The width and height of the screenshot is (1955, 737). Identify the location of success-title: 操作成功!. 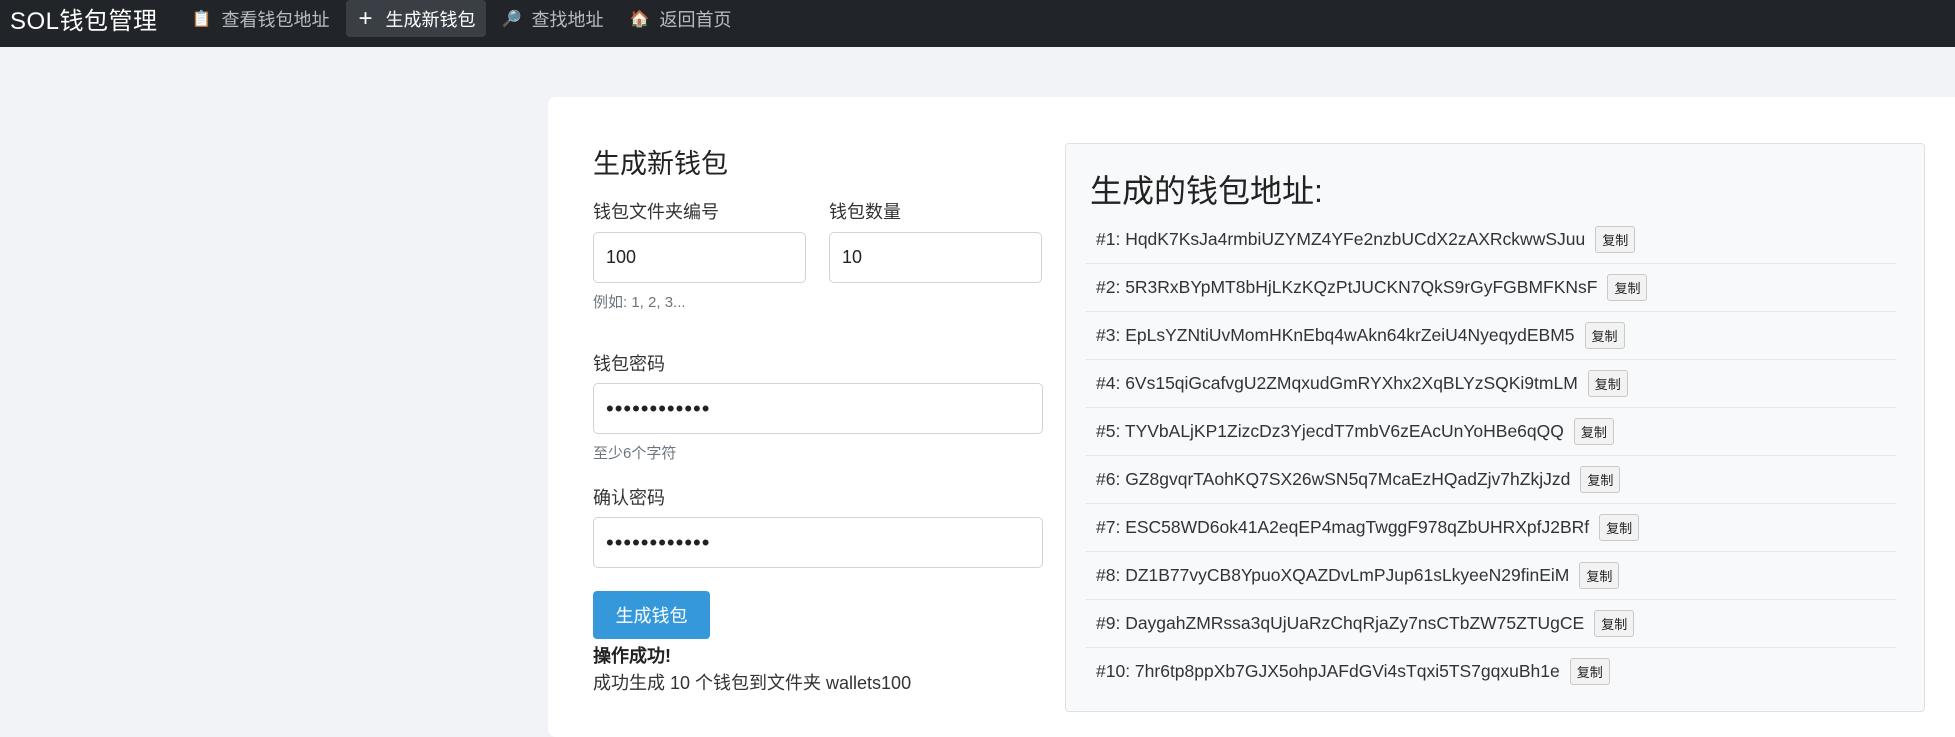
(632, 656).